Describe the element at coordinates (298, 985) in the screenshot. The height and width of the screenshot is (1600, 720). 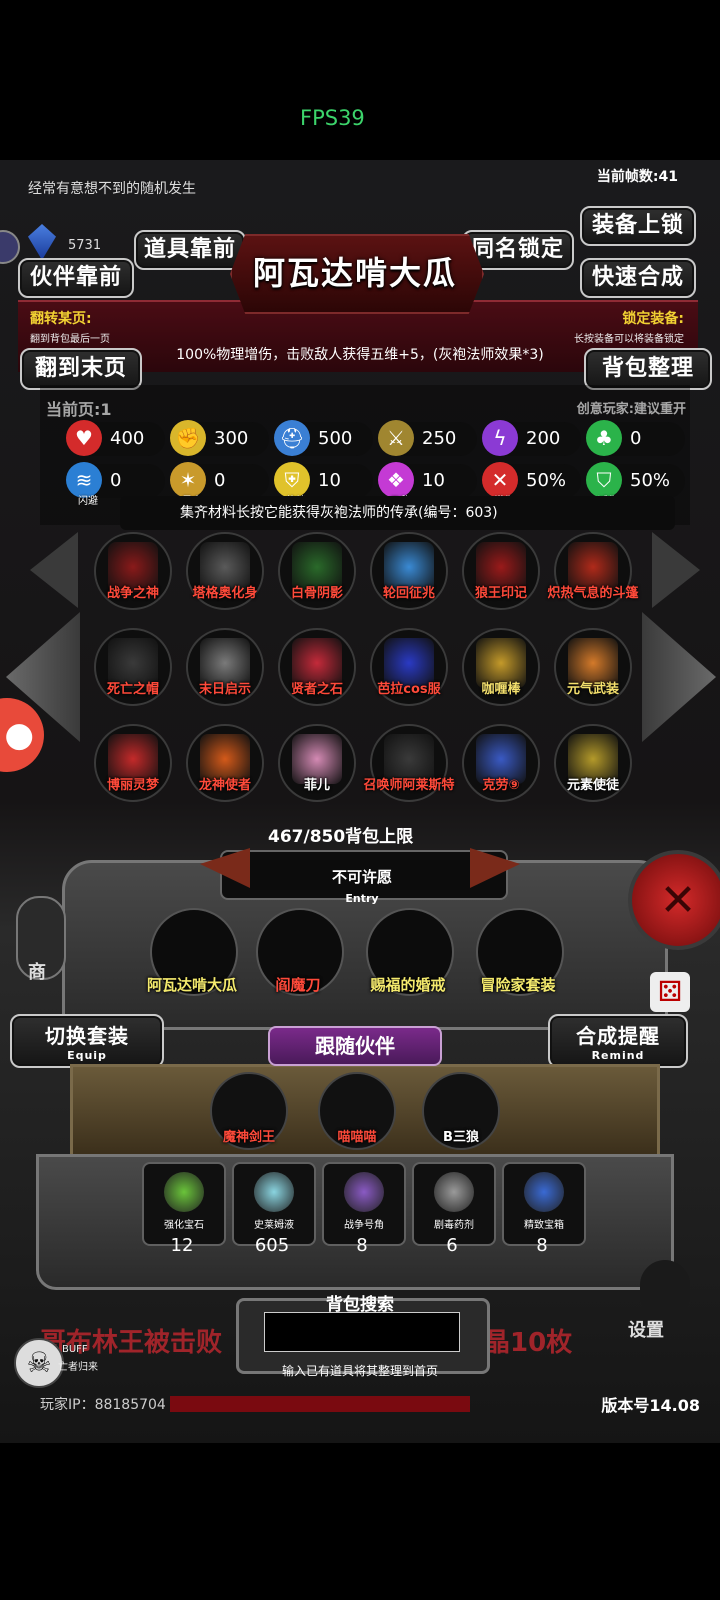
I see `equip-name: 阎魔刀` at that location.